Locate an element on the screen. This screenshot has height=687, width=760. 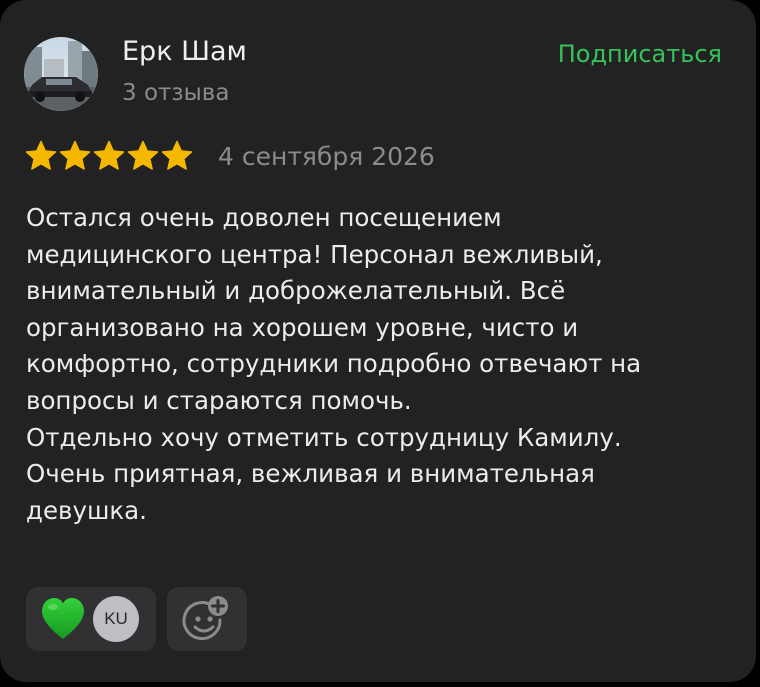
add-reaction-smile-icon is located at coordinates (207, 619).